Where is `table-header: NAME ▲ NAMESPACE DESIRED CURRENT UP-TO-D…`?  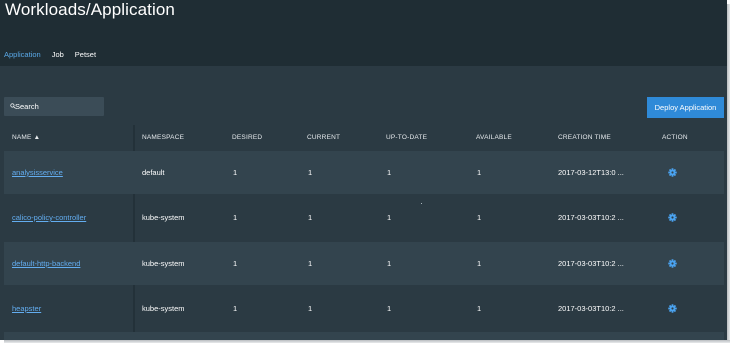 table-header: NAME ▲ NAMESPACE DESIRED CURRENT UP-TO-D… is located at coordinates (364, 137).